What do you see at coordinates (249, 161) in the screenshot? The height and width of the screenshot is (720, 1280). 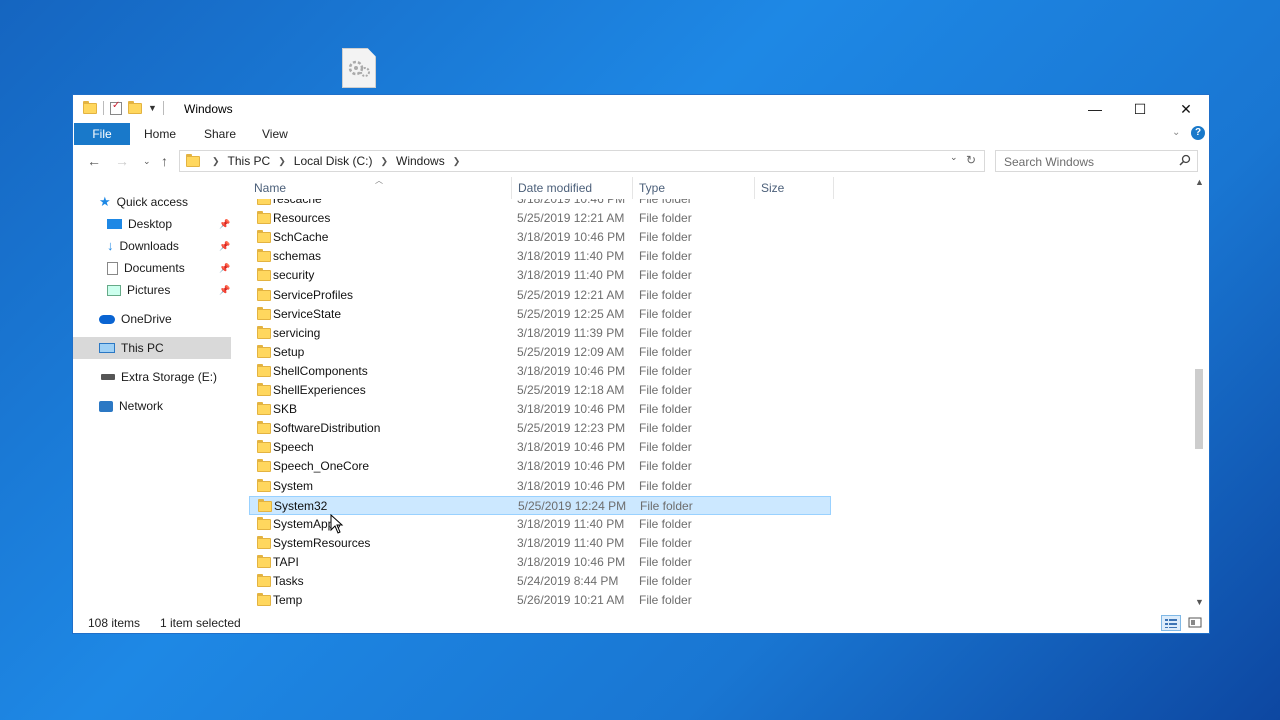 I see `breadcrumb-this-pc: This PC` at bounding box center [249, 161].